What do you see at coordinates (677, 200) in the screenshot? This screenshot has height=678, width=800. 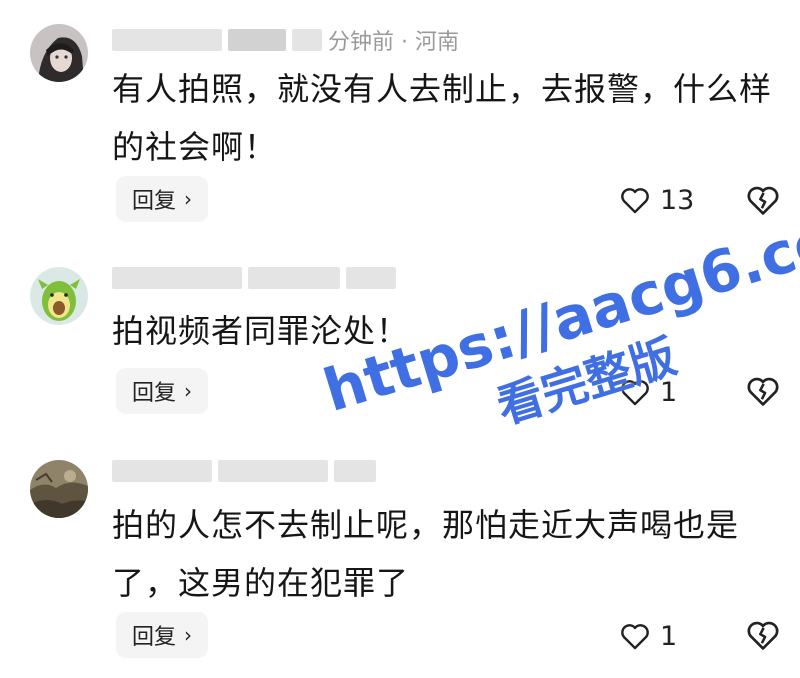 I see `like-count: 13` at bounding box center [677, 200].